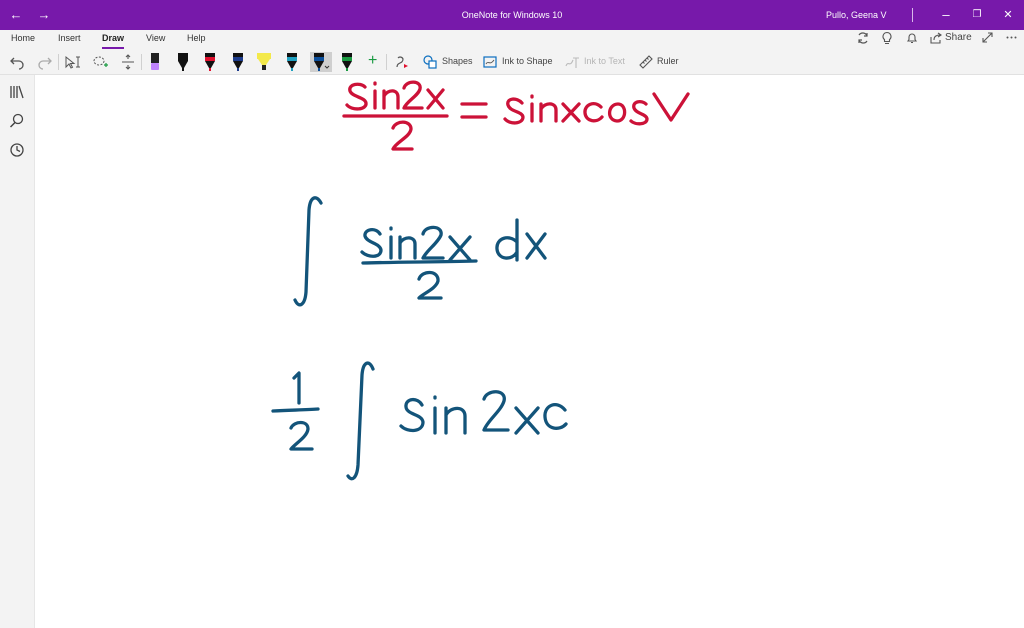 The image size is (1024, 628). What do you see at coordinates (863, 38) in the screenshot?
I see `sync-icon` at bounding box center [863, 38].